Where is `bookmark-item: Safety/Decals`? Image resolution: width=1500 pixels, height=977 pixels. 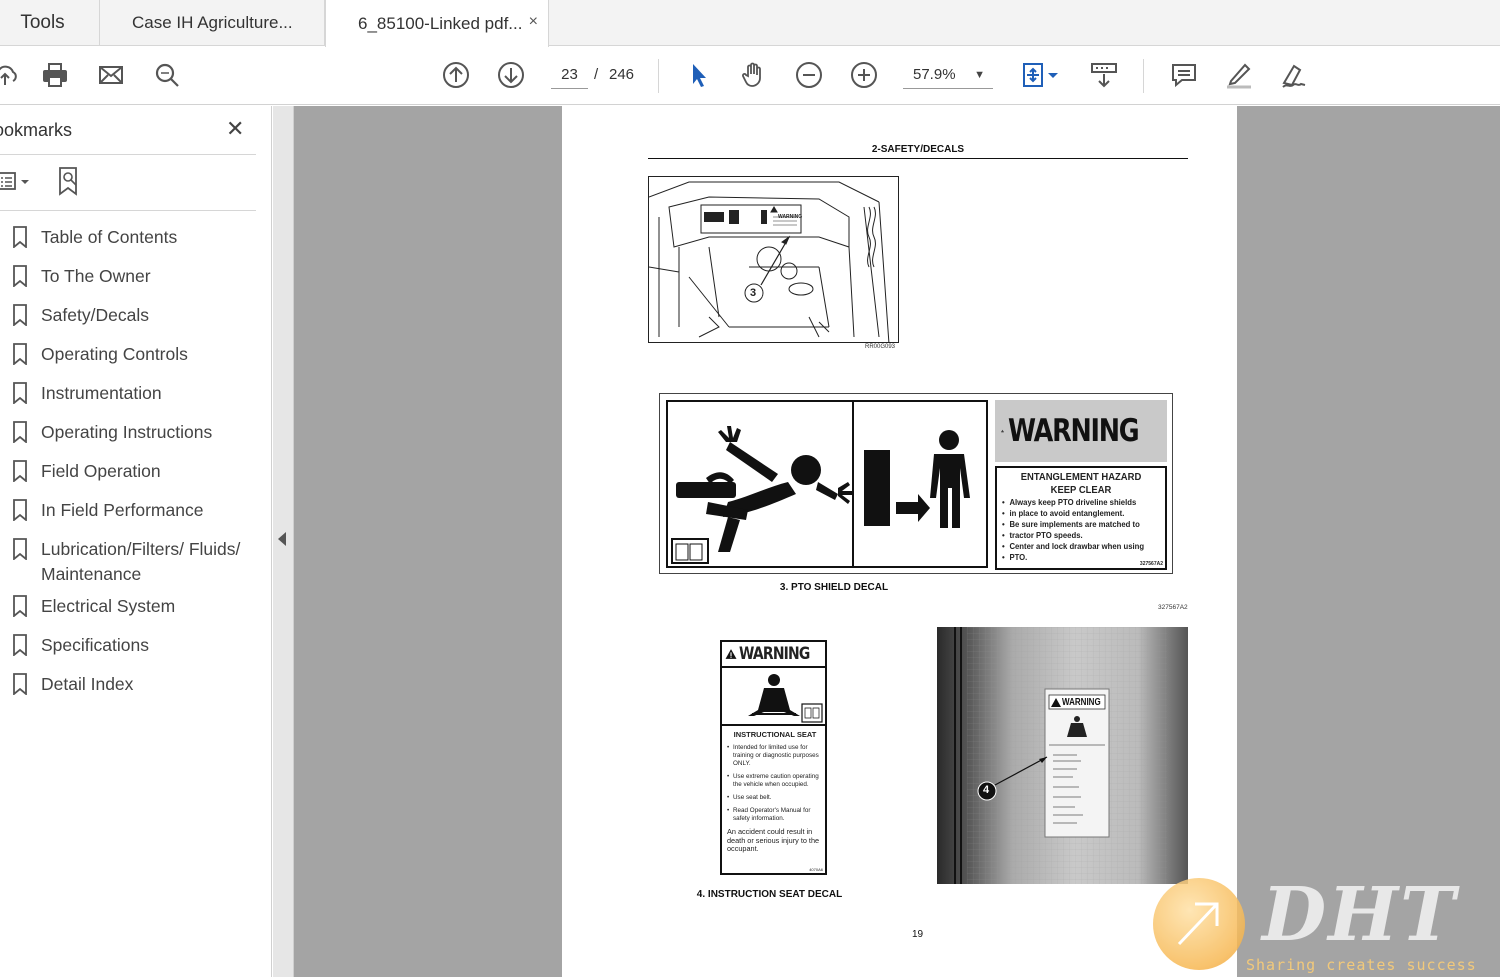 bookmark-item: Safety/Decals is located at coordinates (128, 315).